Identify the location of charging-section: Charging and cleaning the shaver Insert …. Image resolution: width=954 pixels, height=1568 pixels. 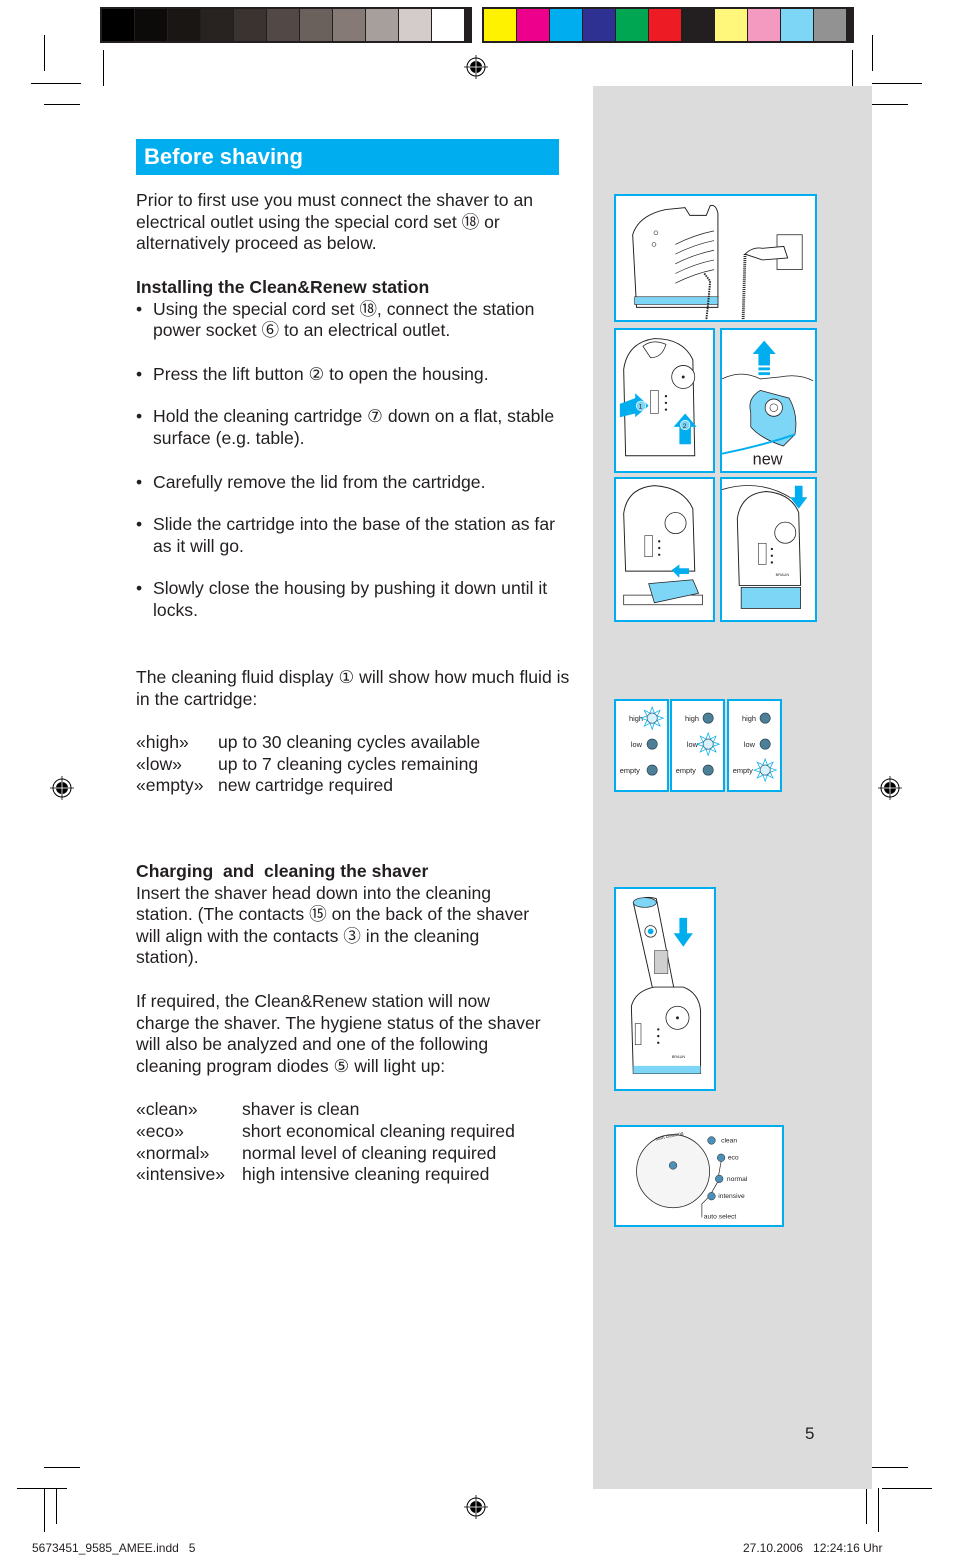
(356, 1023).